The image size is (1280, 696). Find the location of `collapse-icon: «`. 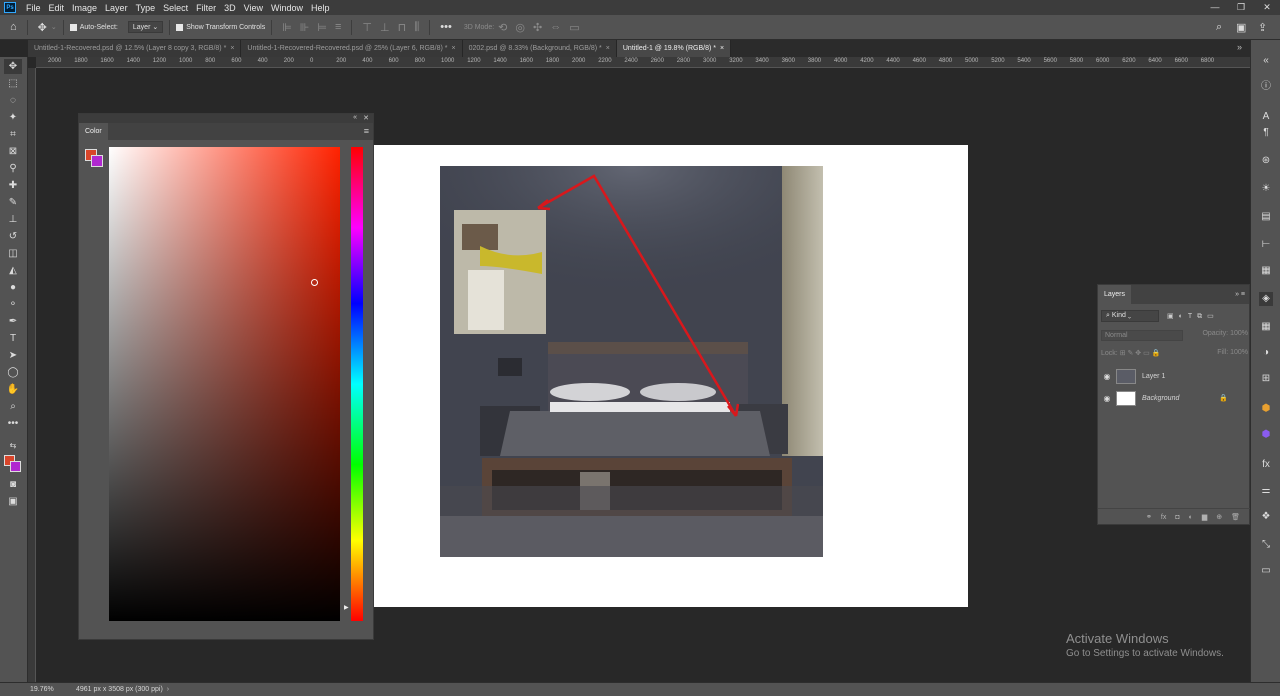

collapse-icon: « is located at coordinates (355, 117).